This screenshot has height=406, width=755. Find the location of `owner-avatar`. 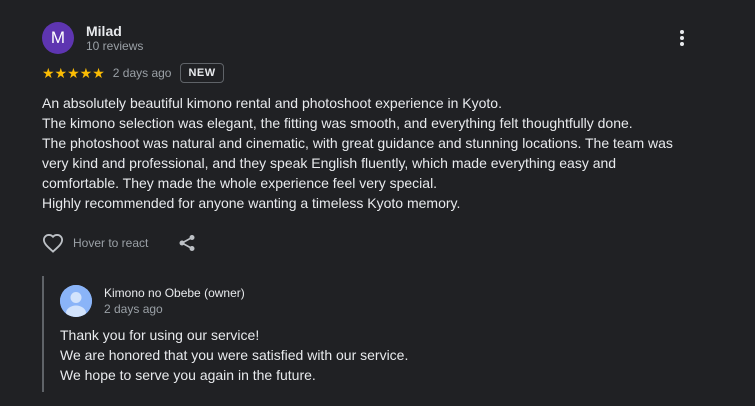

owner-avatar is located at coordinates (76, 301).